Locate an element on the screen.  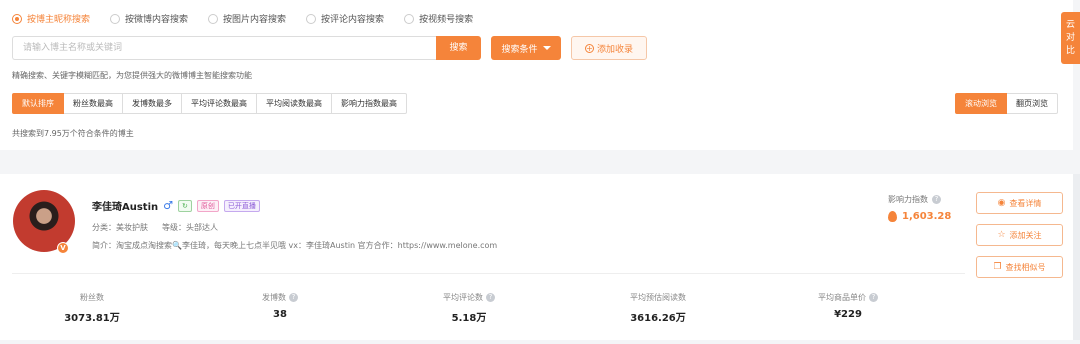
stat-value: 5.18万 is located at coordinates (469, 318).